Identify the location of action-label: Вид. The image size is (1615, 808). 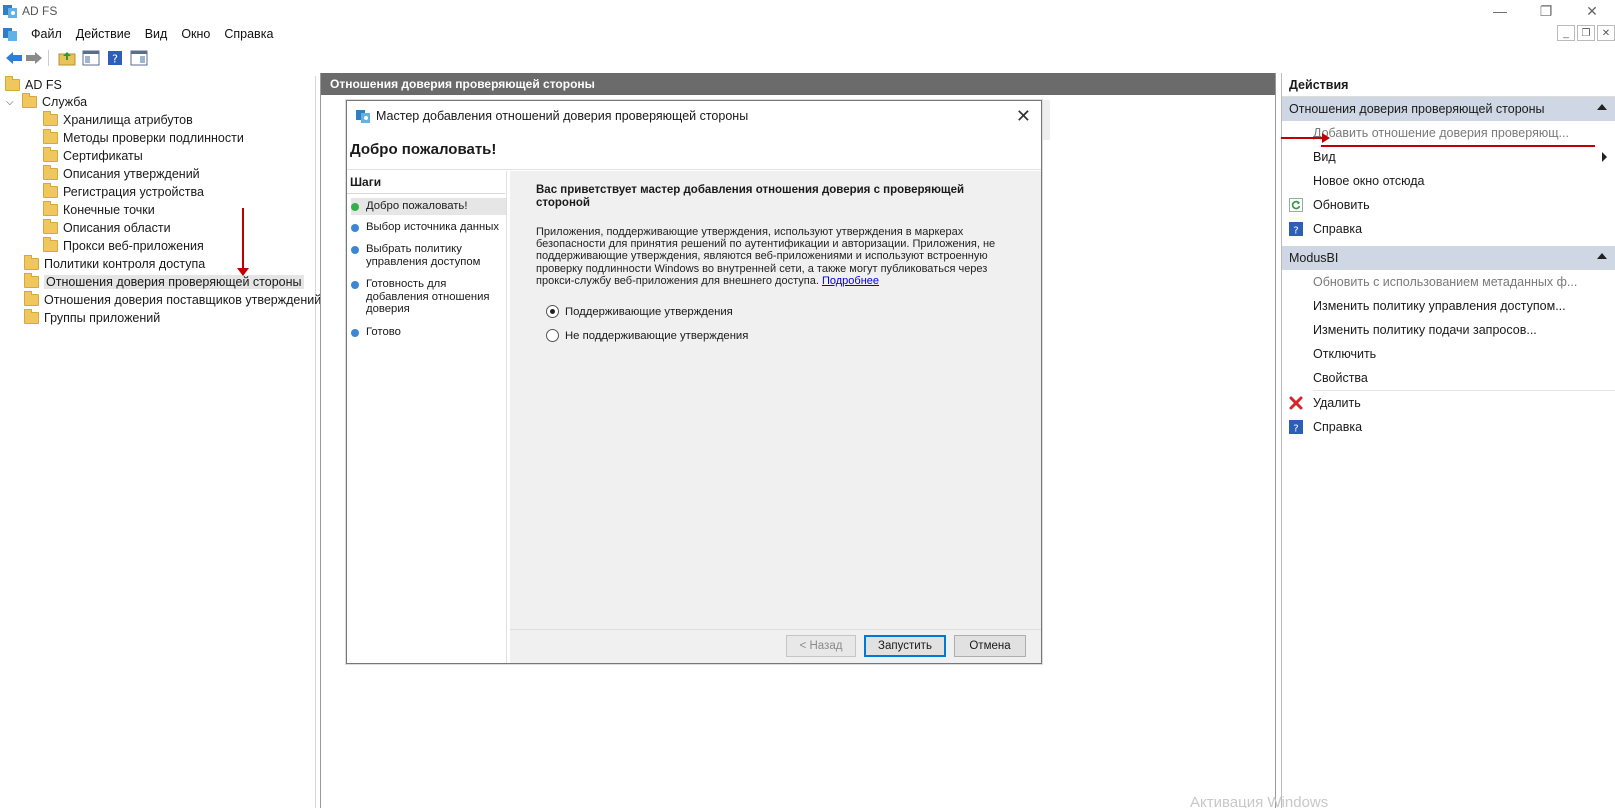
(1324, 157).